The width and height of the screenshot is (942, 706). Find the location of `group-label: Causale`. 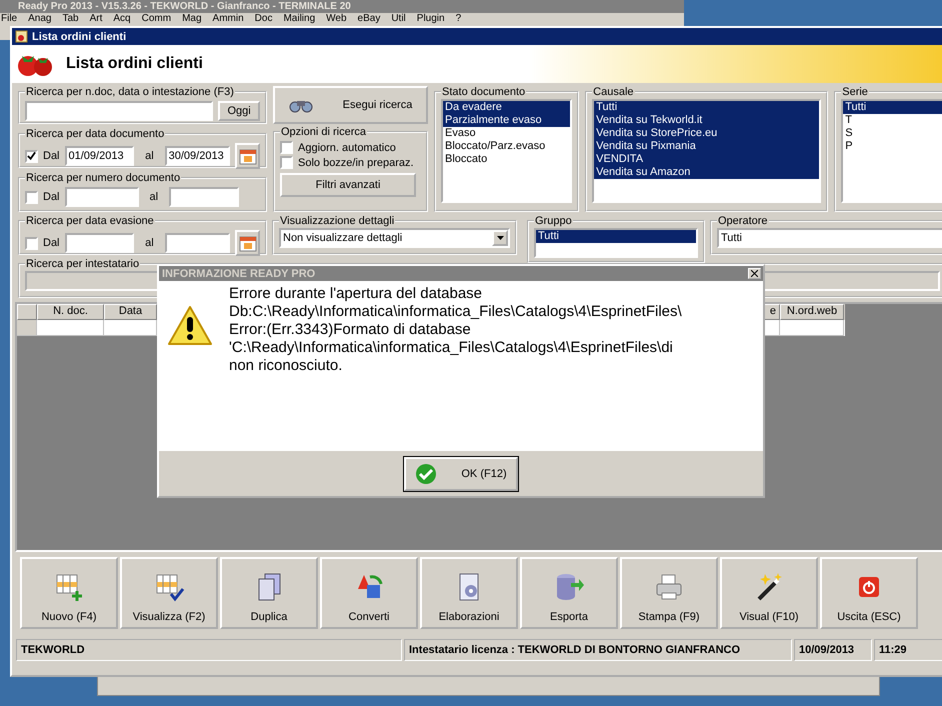

group-label: Causale is located at coordinates (613, 92).